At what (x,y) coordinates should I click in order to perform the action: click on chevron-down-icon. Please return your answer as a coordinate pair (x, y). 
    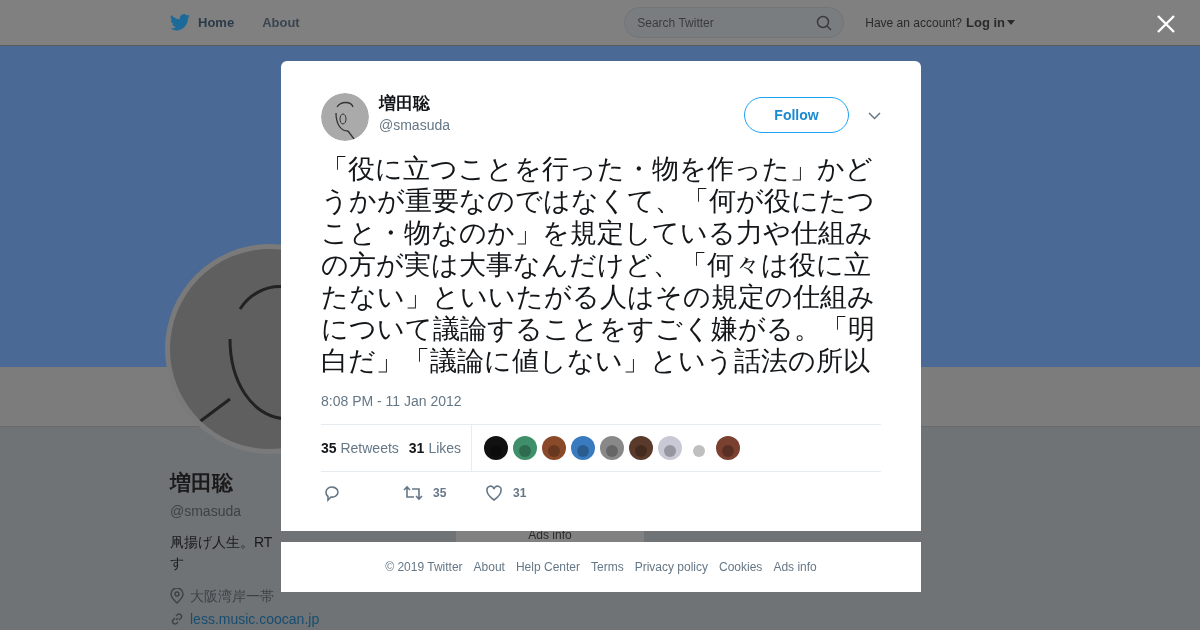
    Looking at the image, I should click on (874, 116).